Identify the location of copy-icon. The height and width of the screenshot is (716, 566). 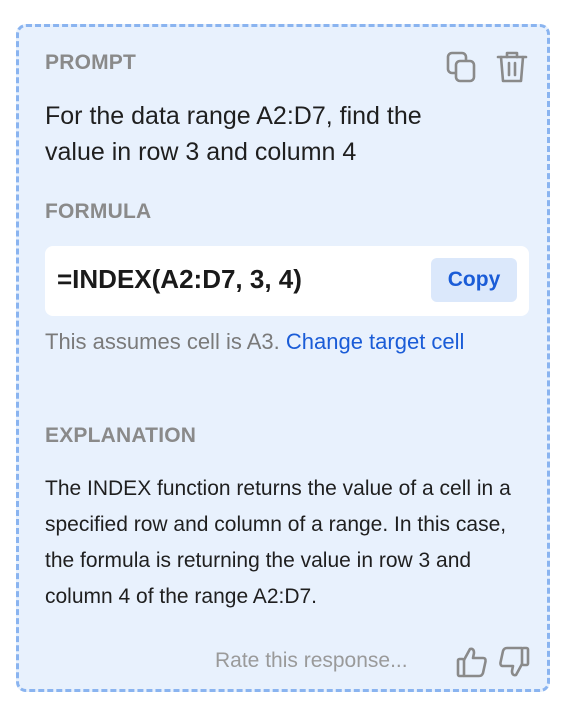
(462, 67).